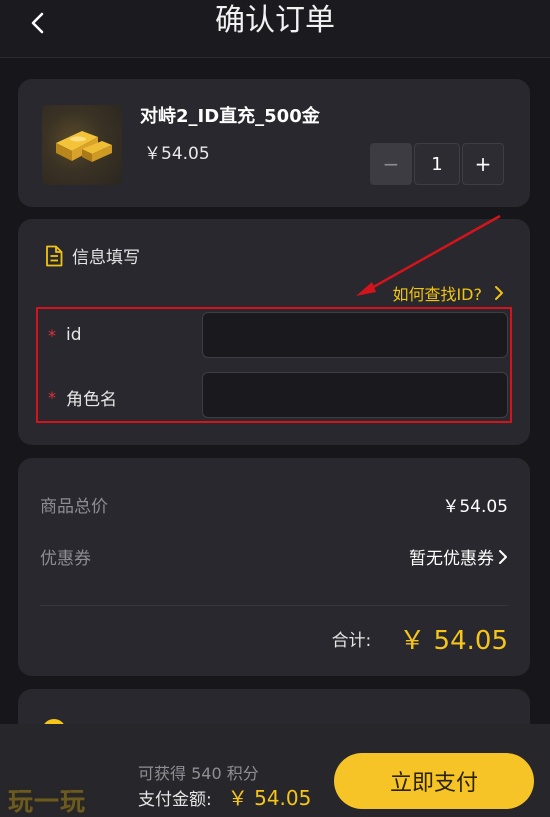  I want to click on pay-amount-value: ￥ 54.05, so click(269, 798).